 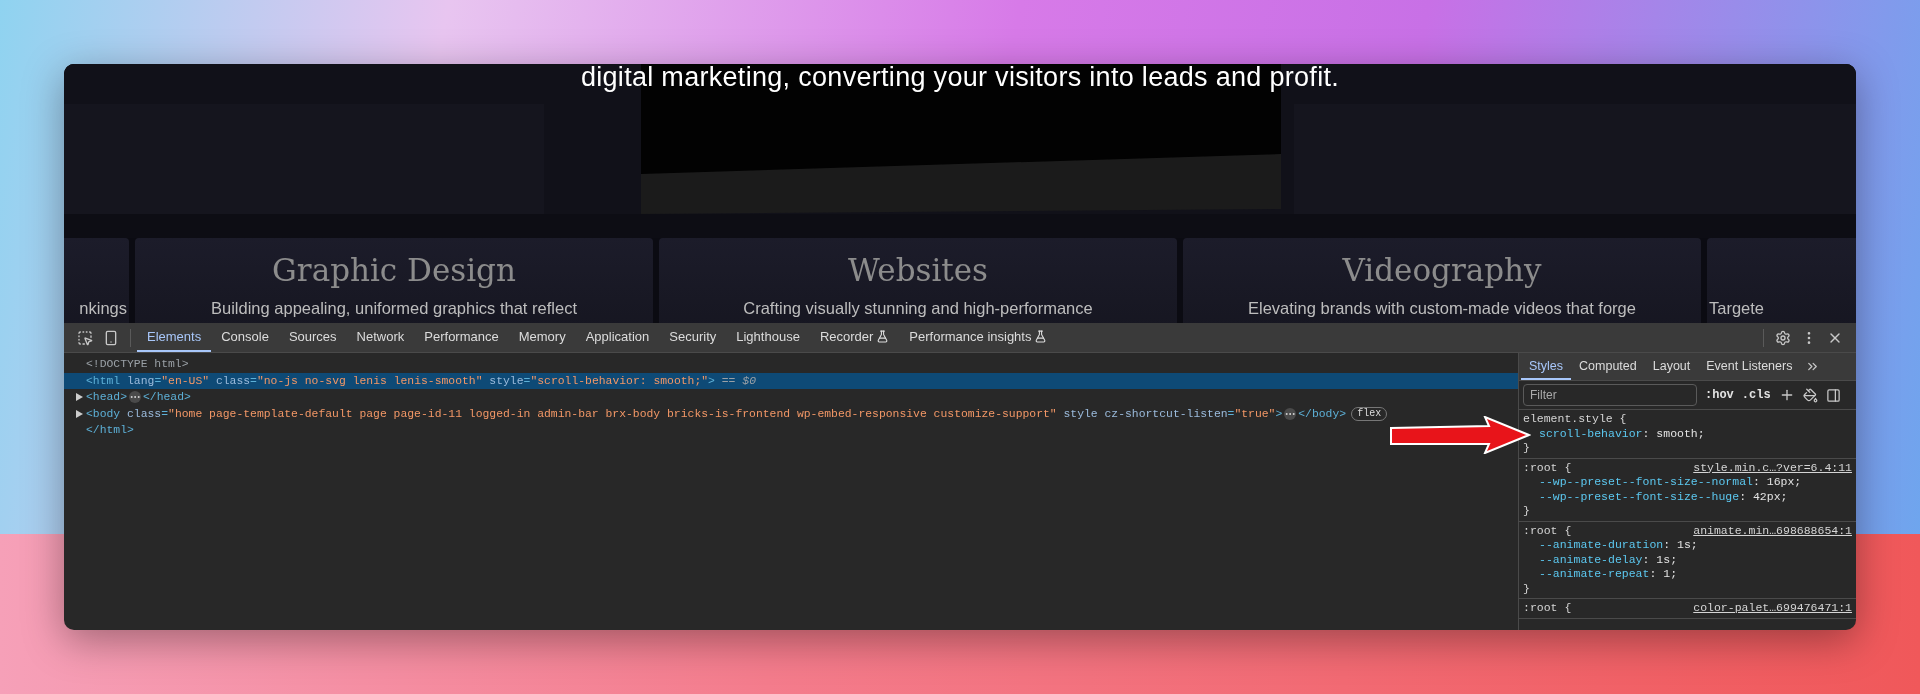 I want to click on markup-text: <head>, so click(x=106, y=397).